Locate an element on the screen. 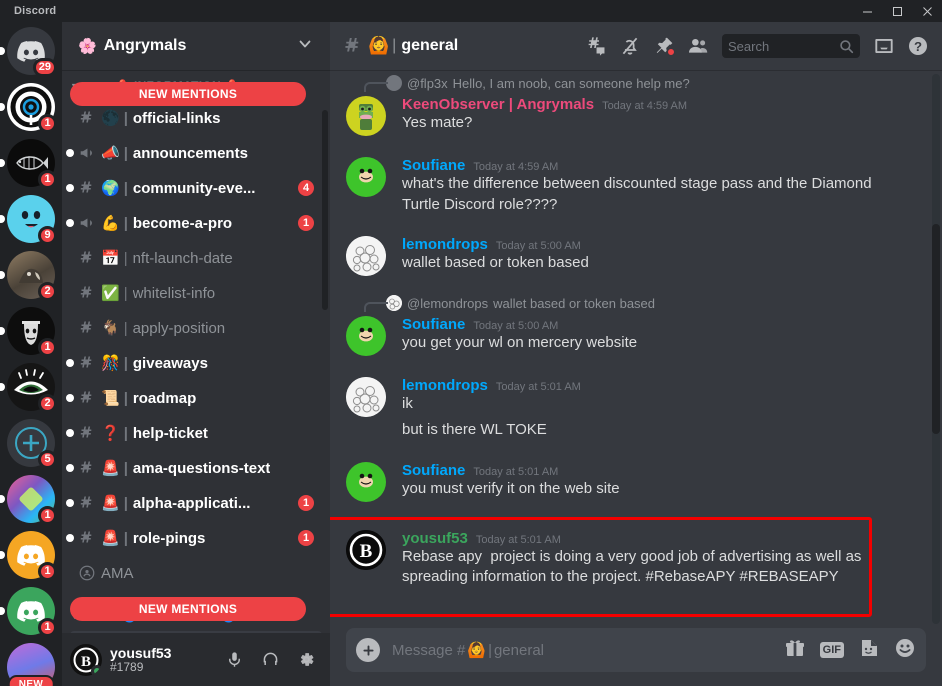 This screenshot has height=686, width=942. server-icon-fish-server: 1 is located at coordinates (28, 164).